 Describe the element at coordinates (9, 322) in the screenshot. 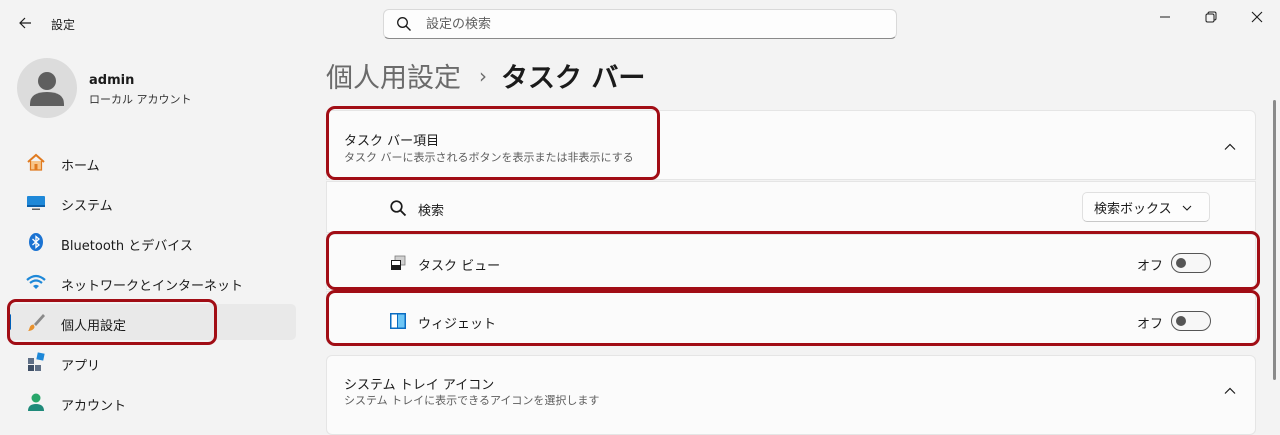

I see `selected-indicator` at that location.